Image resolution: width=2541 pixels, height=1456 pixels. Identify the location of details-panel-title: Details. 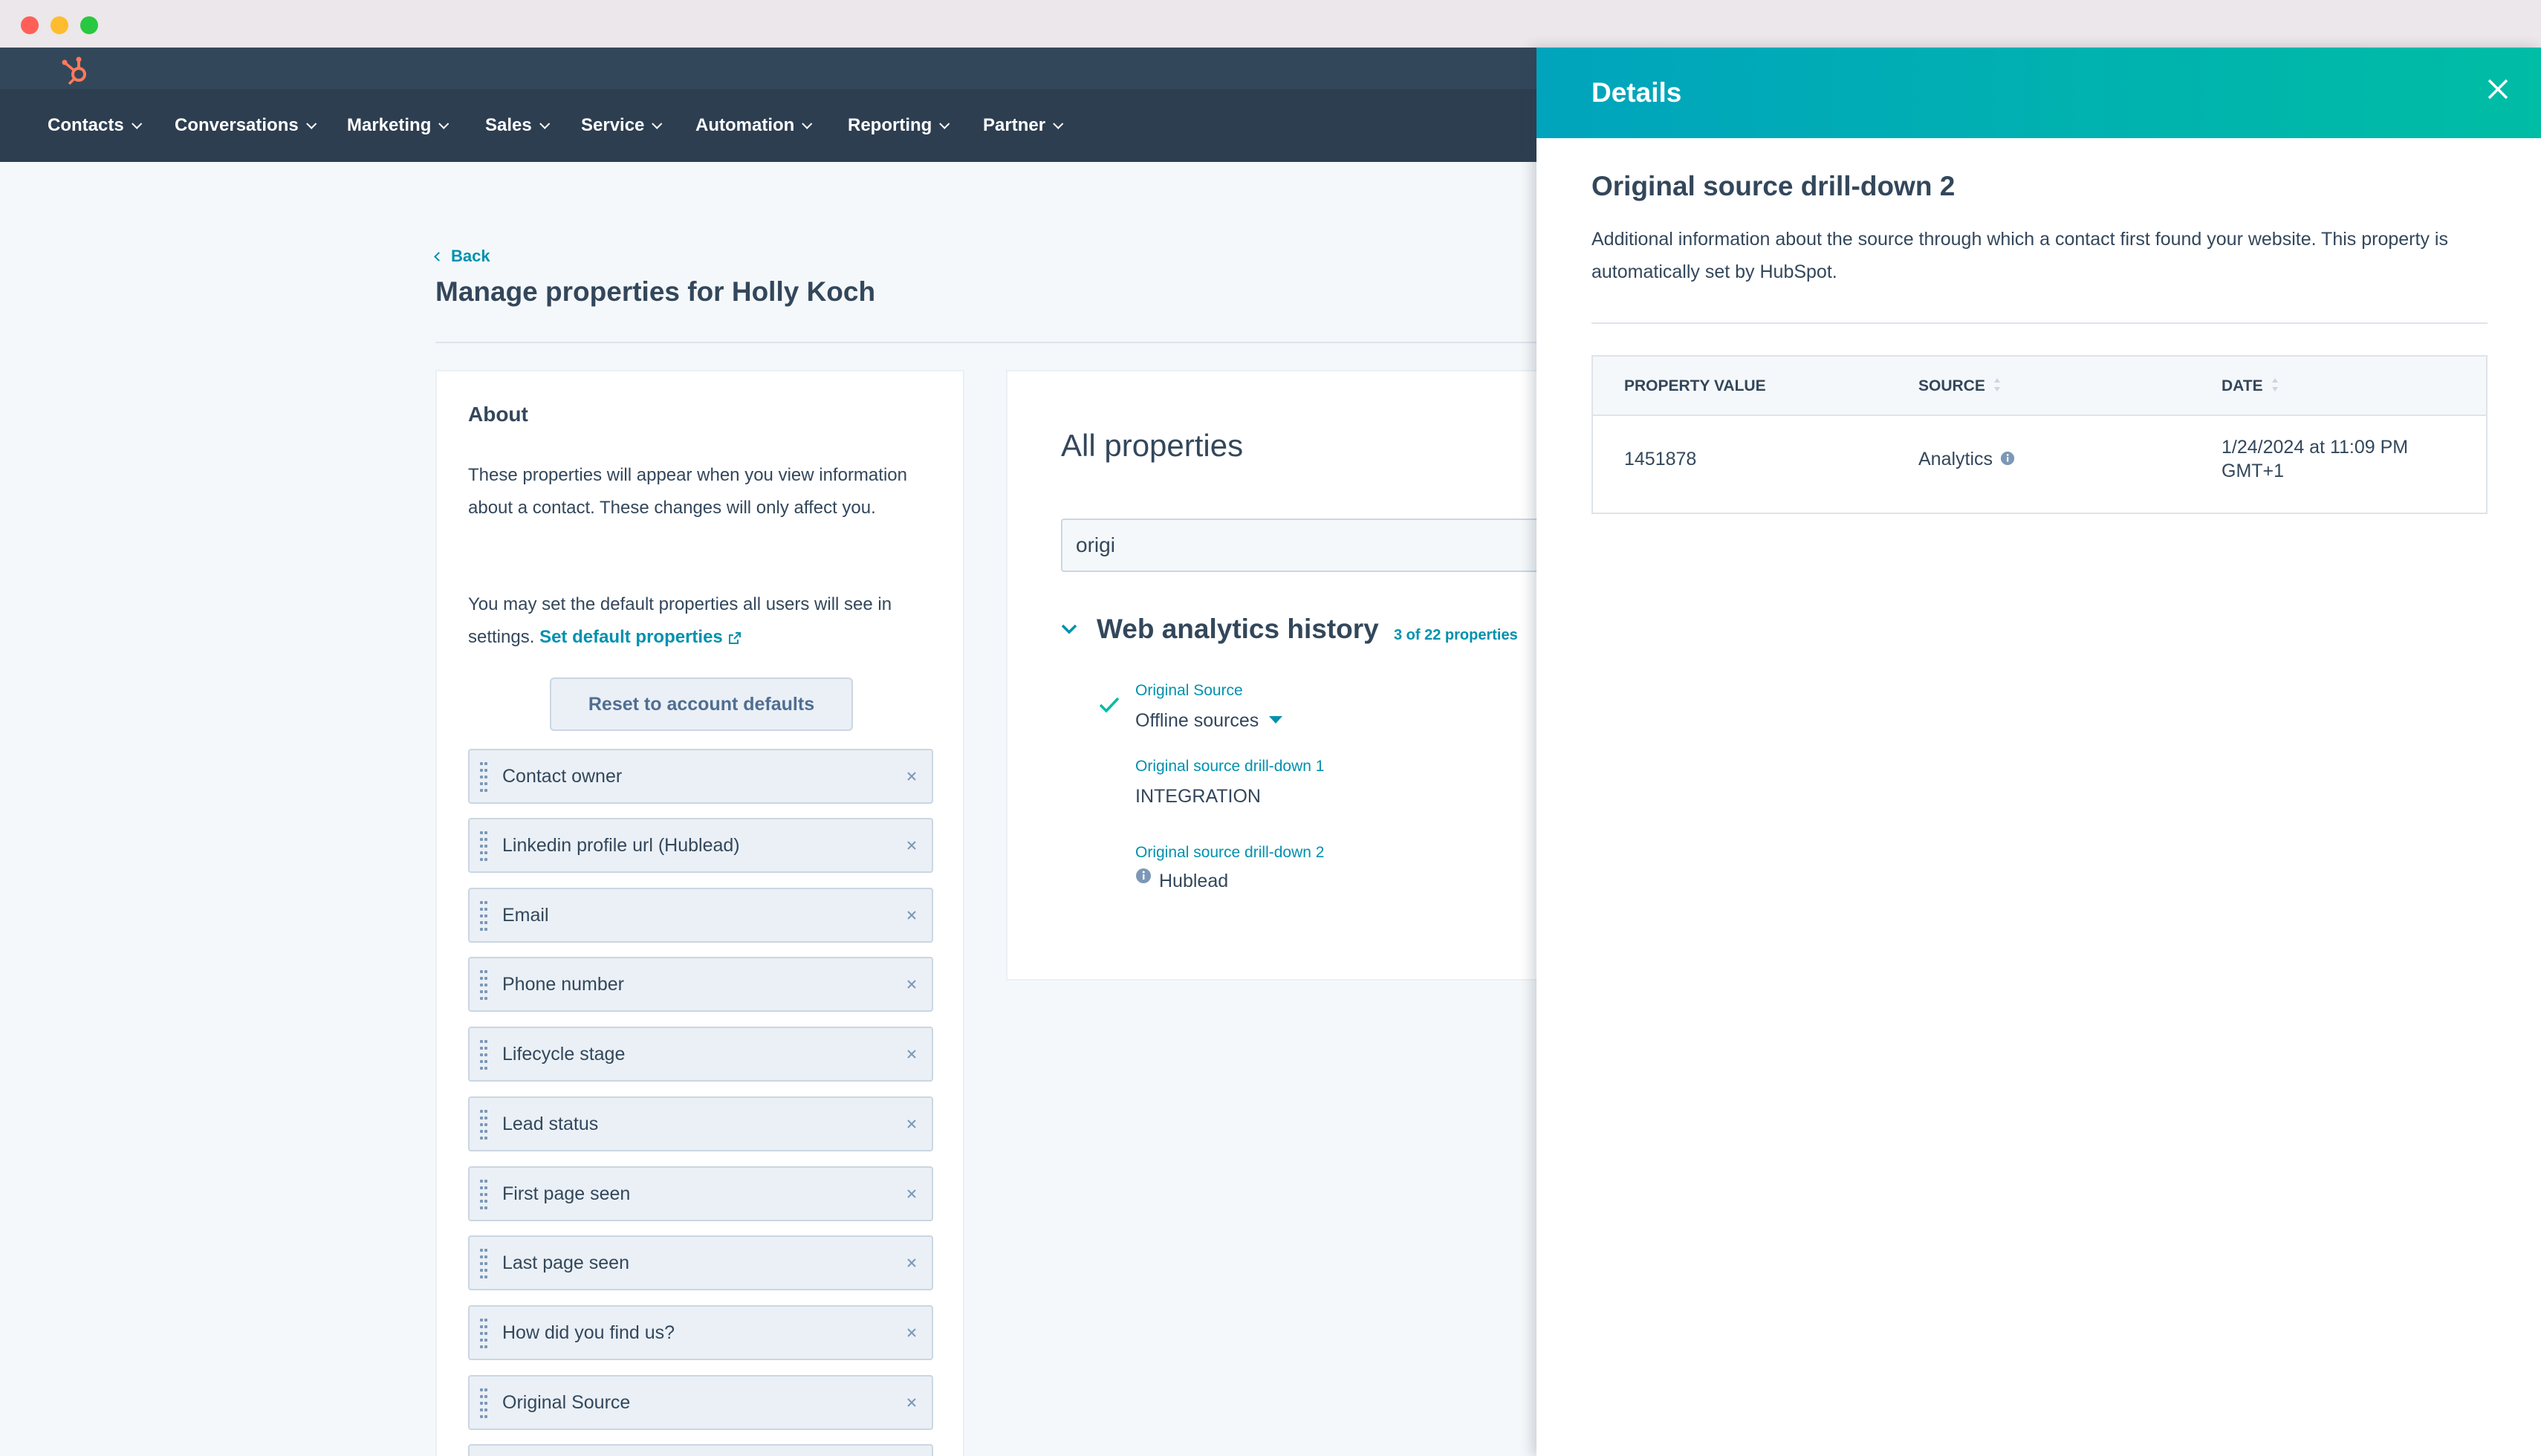
(1636, 92).